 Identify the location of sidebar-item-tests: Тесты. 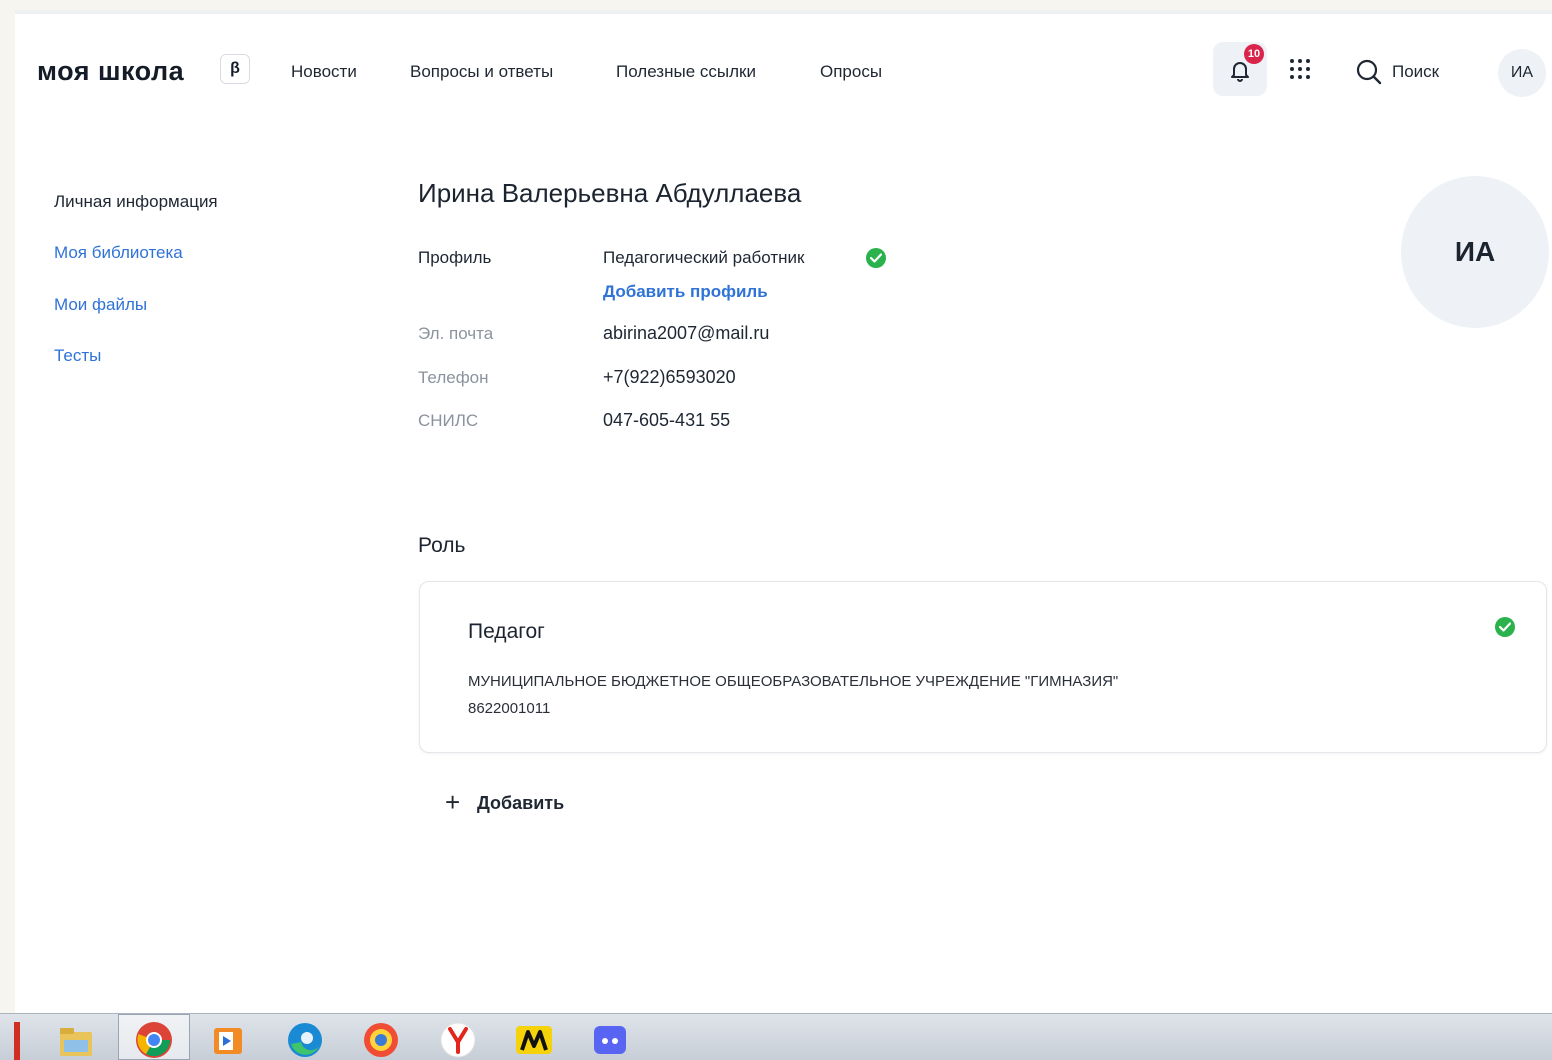
(77, 356).